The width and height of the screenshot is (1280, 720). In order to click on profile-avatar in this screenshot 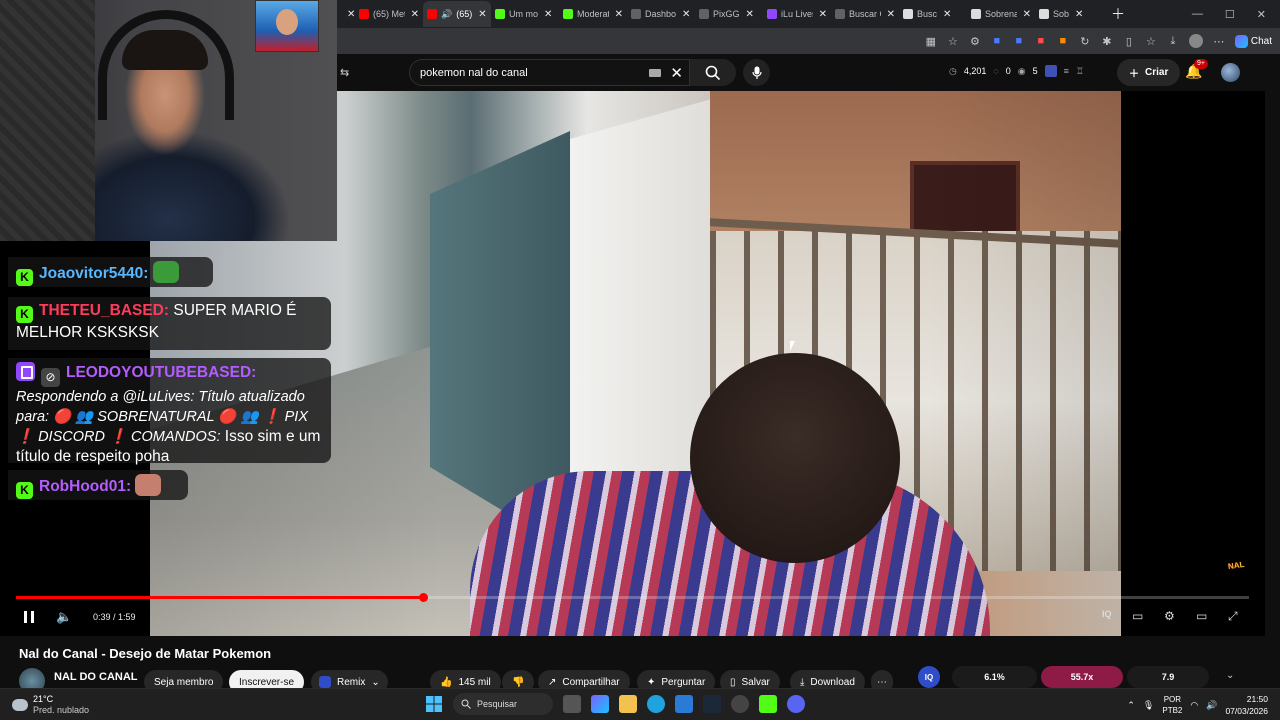, I will do `click(1195, 41)`.